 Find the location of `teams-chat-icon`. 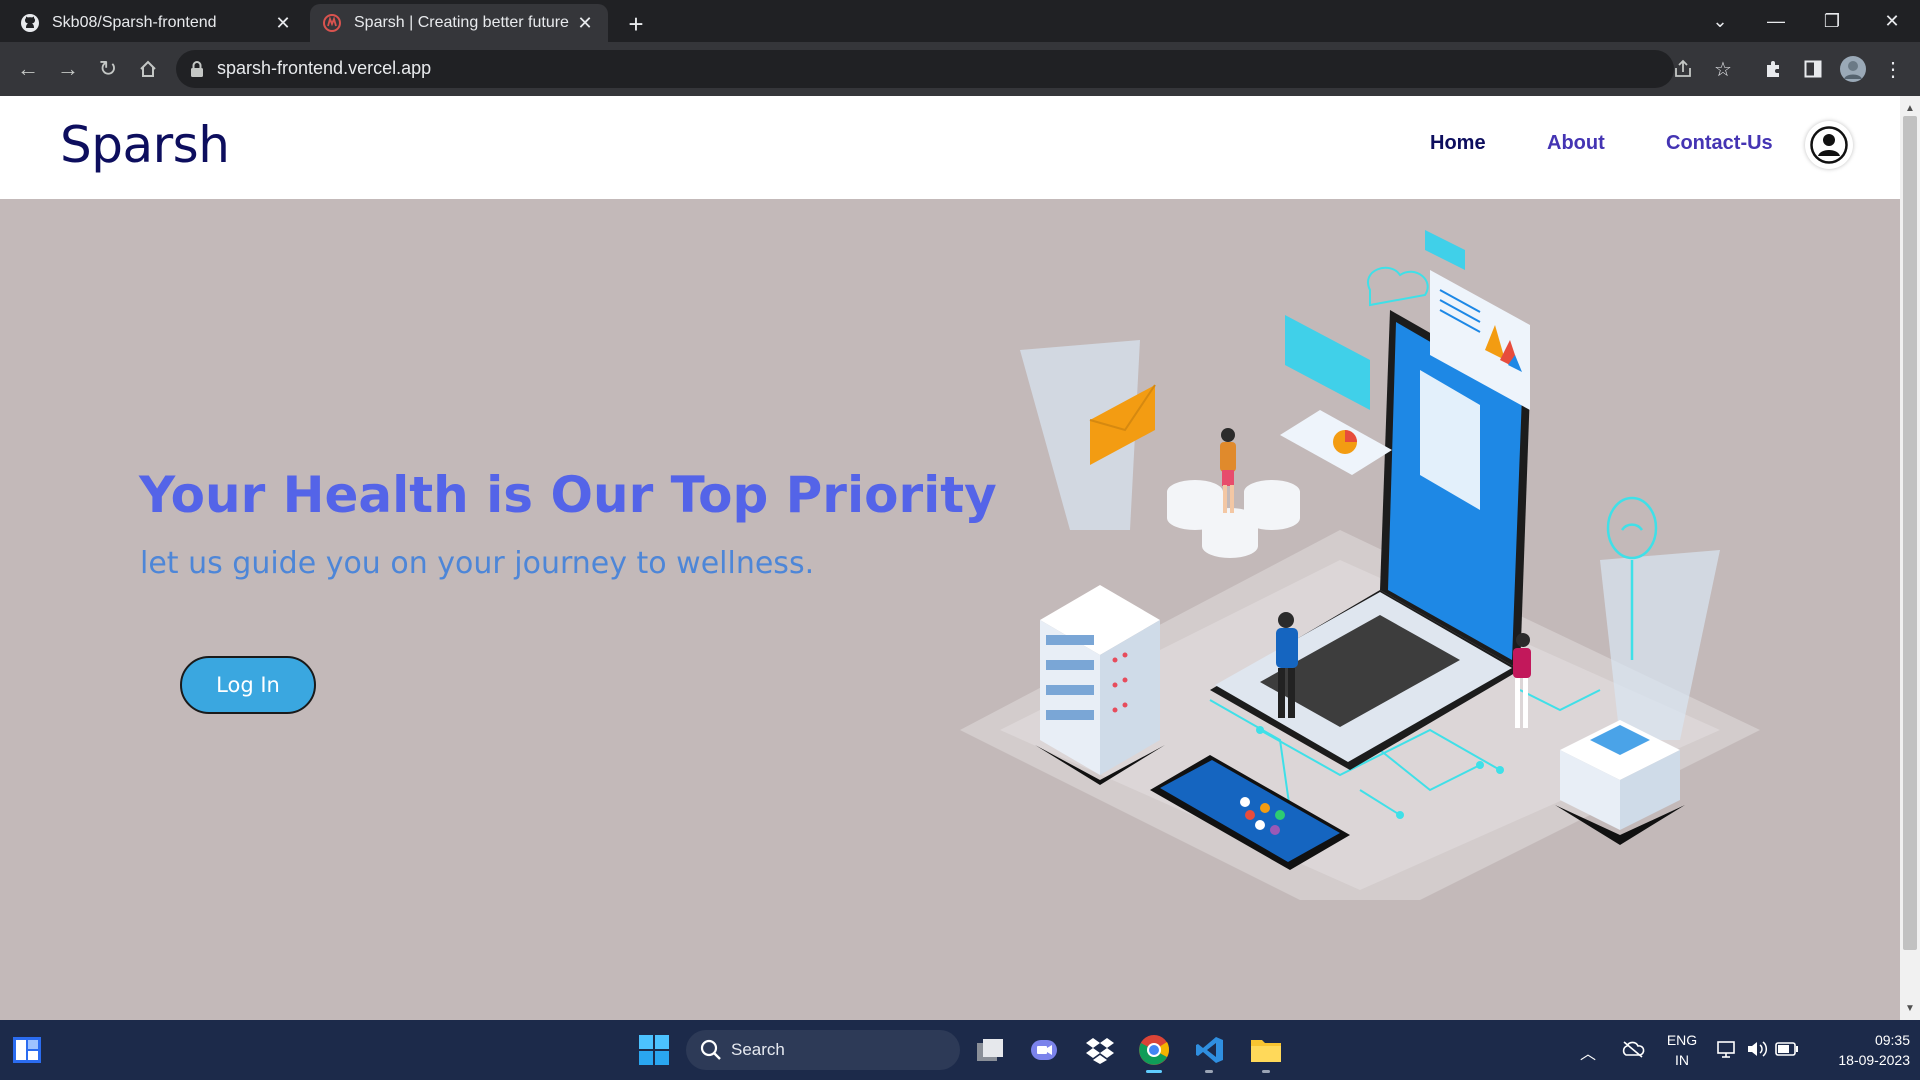

teams-chat-icon is located at coordinates (1044, 1050).